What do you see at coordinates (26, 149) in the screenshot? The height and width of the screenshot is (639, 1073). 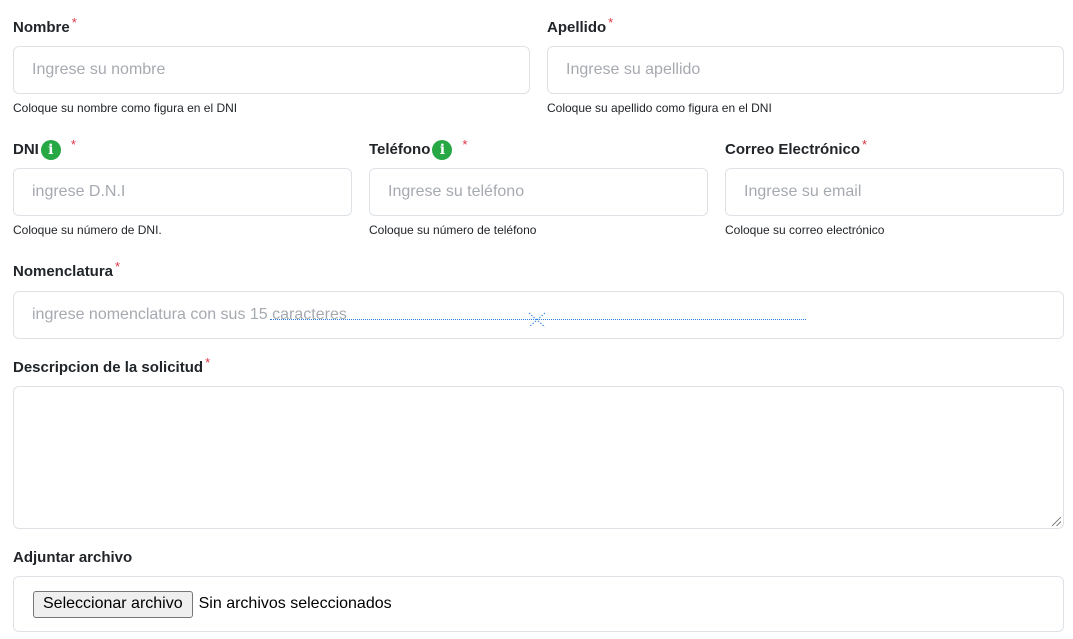 I see `dni-label-text: DNI` at bounding box center [26, 149].